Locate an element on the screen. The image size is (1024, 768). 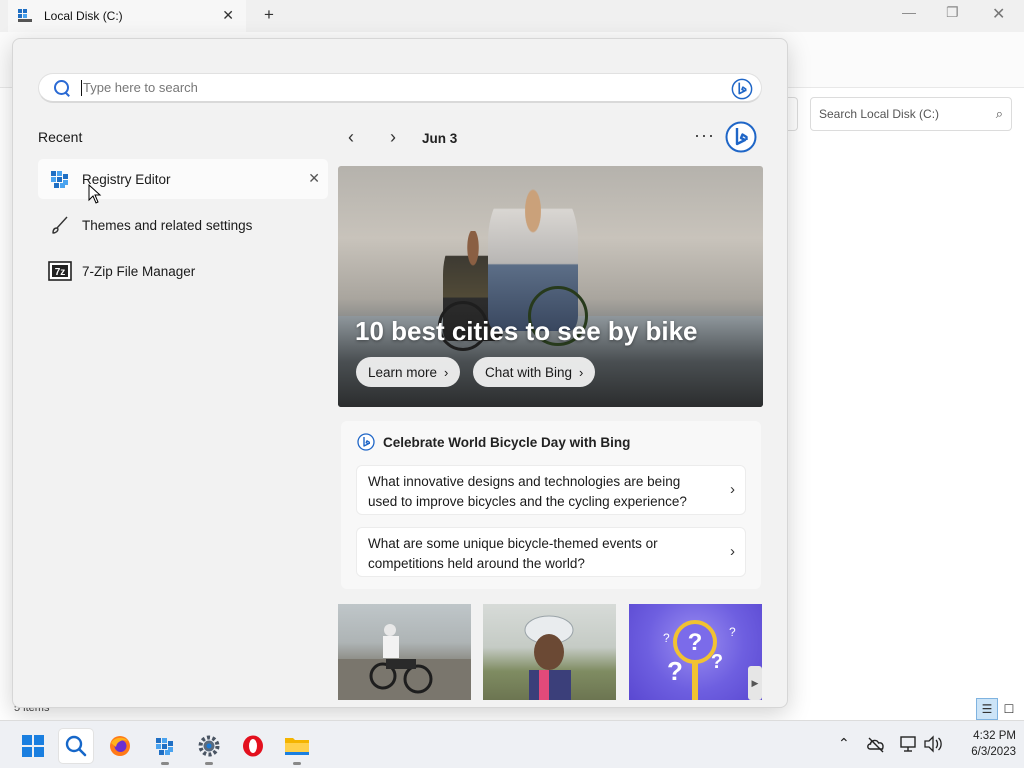
explorer-search-placeholder: Search Local Disk (C:) is located at coordinates (879, 114).